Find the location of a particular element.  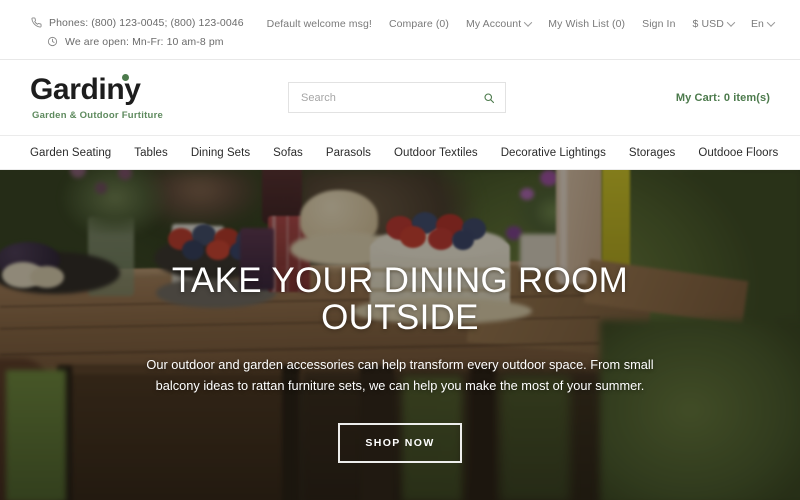

currency-switcher-label: $ USD is located at coordinates (708, 24).